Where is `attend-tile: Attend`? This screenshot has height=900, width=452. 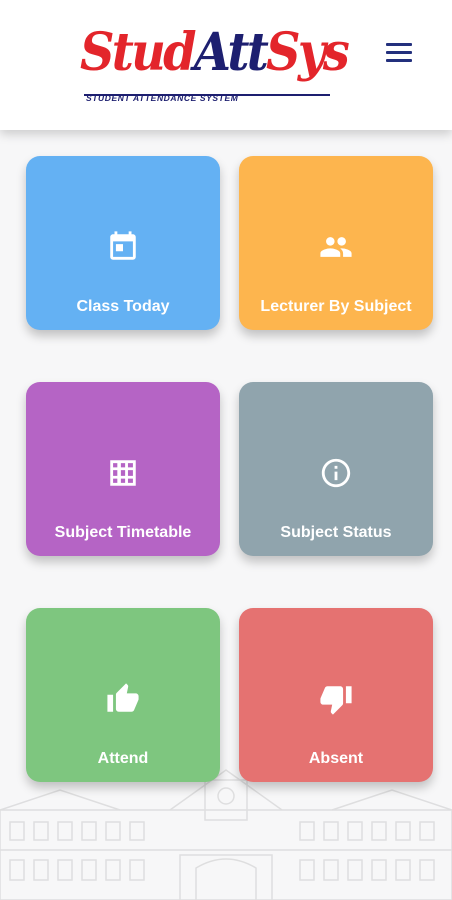
attend-tile: Attend is located at coordinates (123, 695).